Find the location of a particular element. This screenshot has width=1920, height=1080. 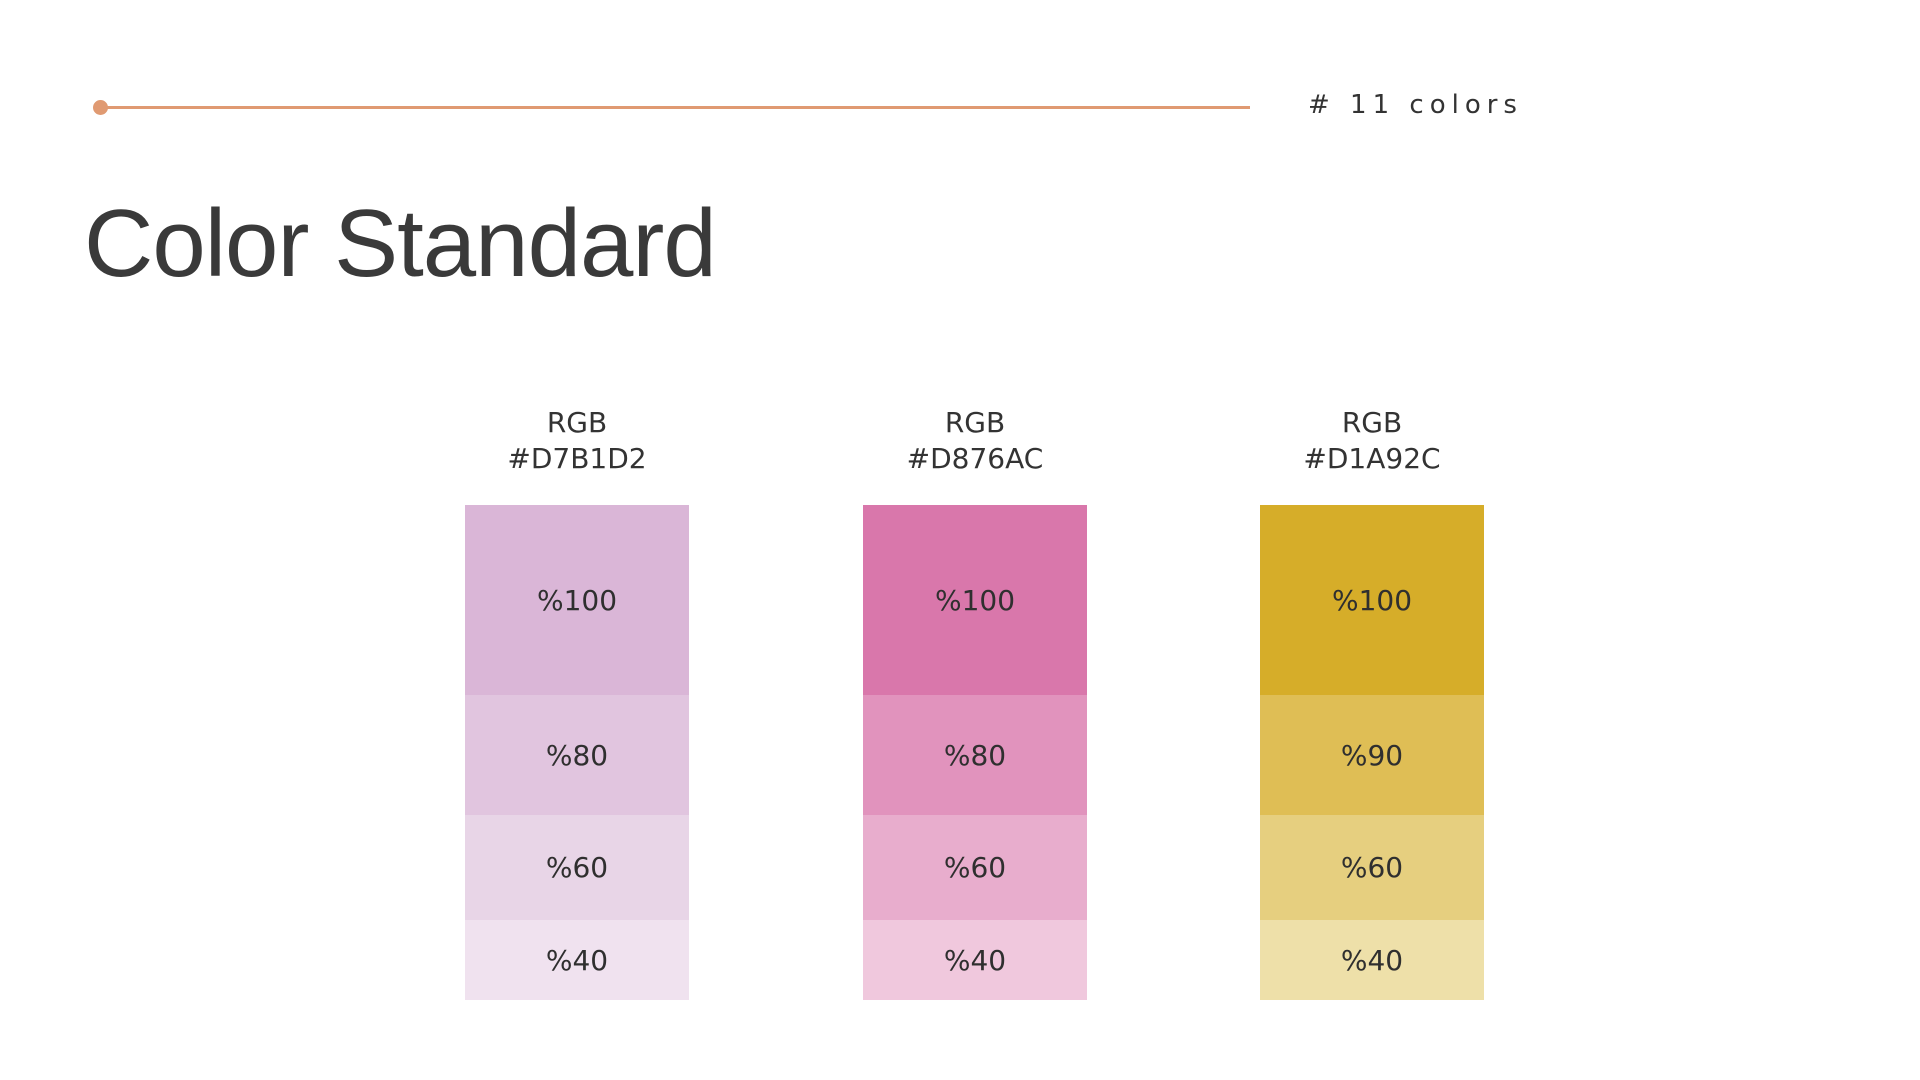

swatch-group-3: RGB #D1A92C %100 %90 %60 %40 is located at coordinates (1372, 702).